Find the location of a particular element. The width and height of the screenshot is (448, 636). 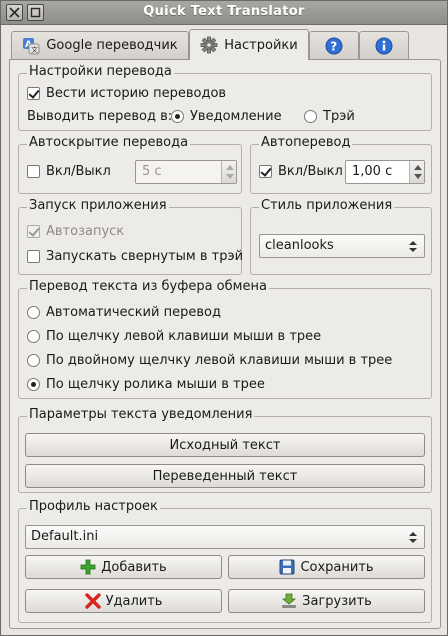

autostart-checkbox: Автозапуск is located at coordinates (75, 231).